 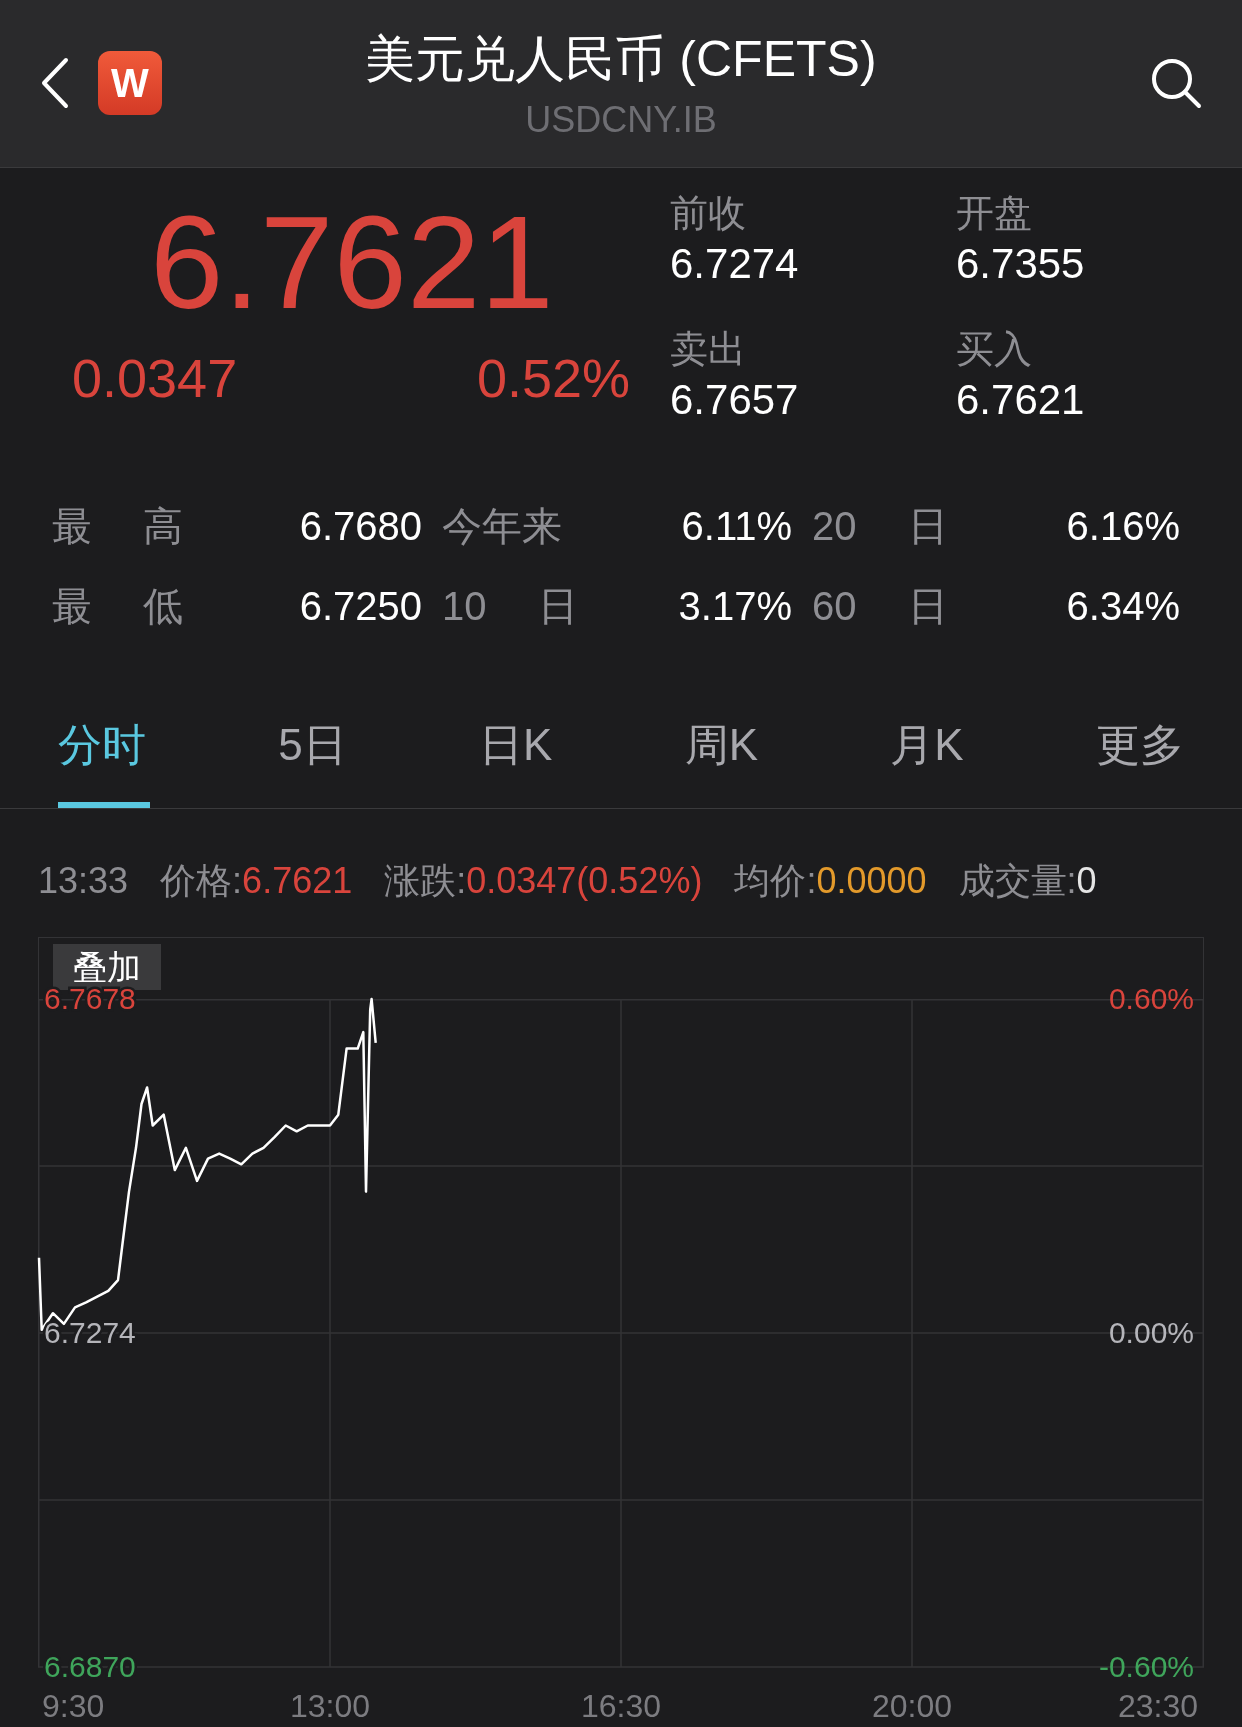 What do you see at coordinates (927, 760) in the screenshot?
I see `chart-tab: 月K` at bounding box center [927, 760].